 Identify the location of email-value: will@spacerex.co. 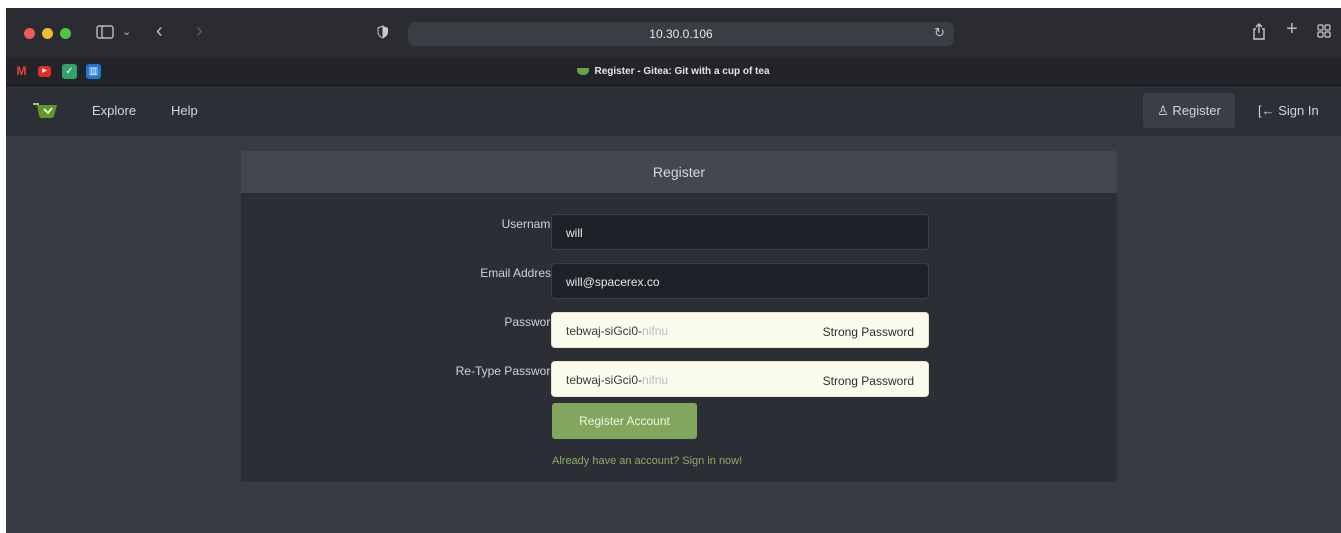
(613, 282).